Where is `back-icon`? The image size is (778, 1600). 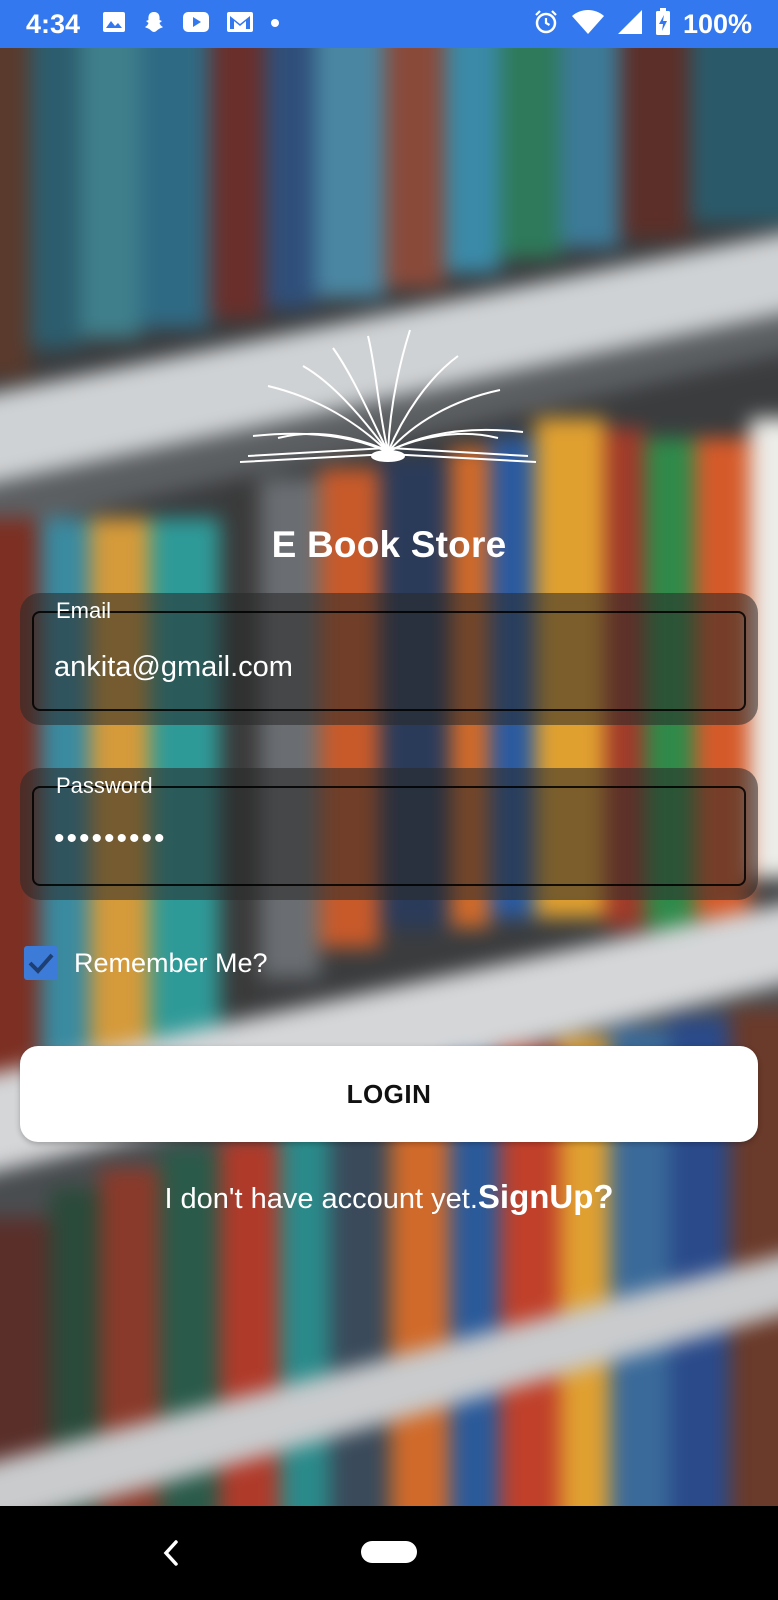 back-icon is located at coordinates (170, 1553).